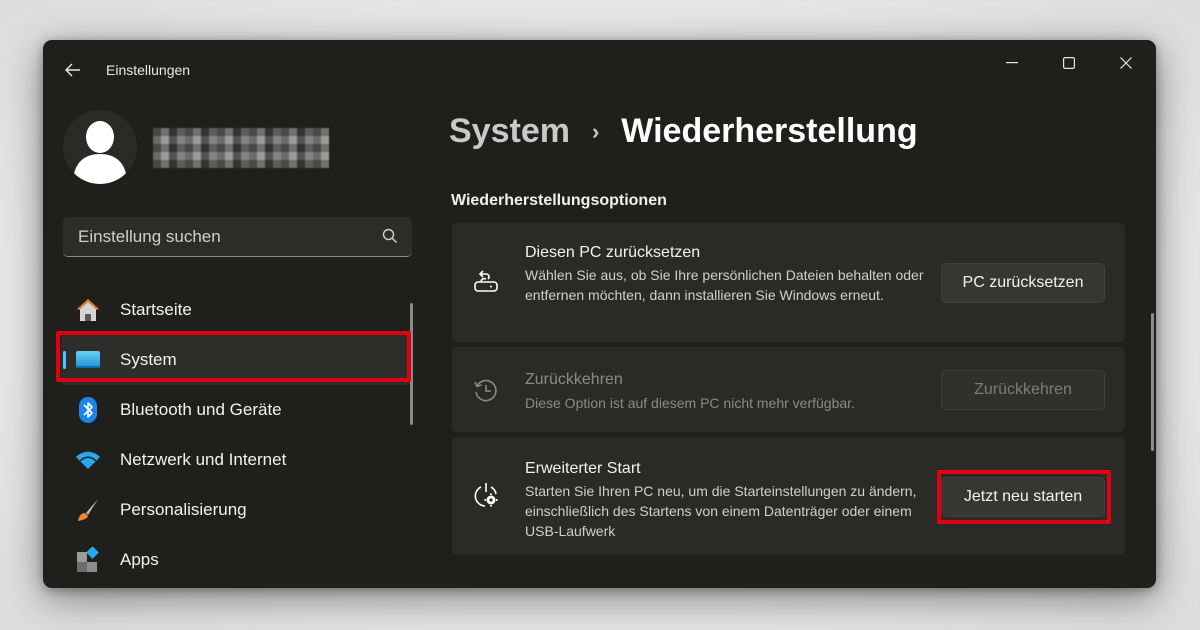  What do you see at coordinates (1152, 382) in the screenshot?
I see `main-scrollbar` at bounding box center [1152, 382].